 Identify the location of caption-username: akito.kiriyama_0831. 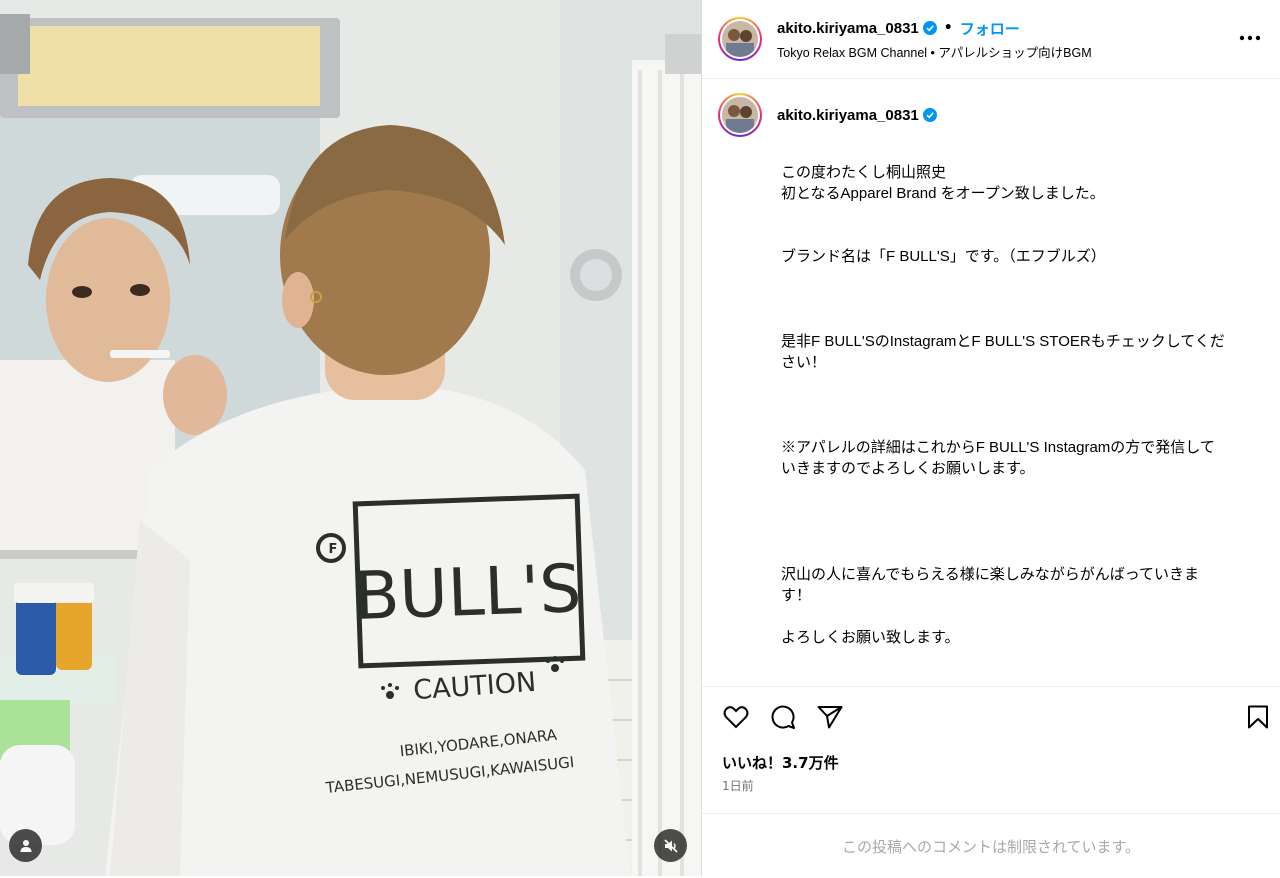
(848, 115).